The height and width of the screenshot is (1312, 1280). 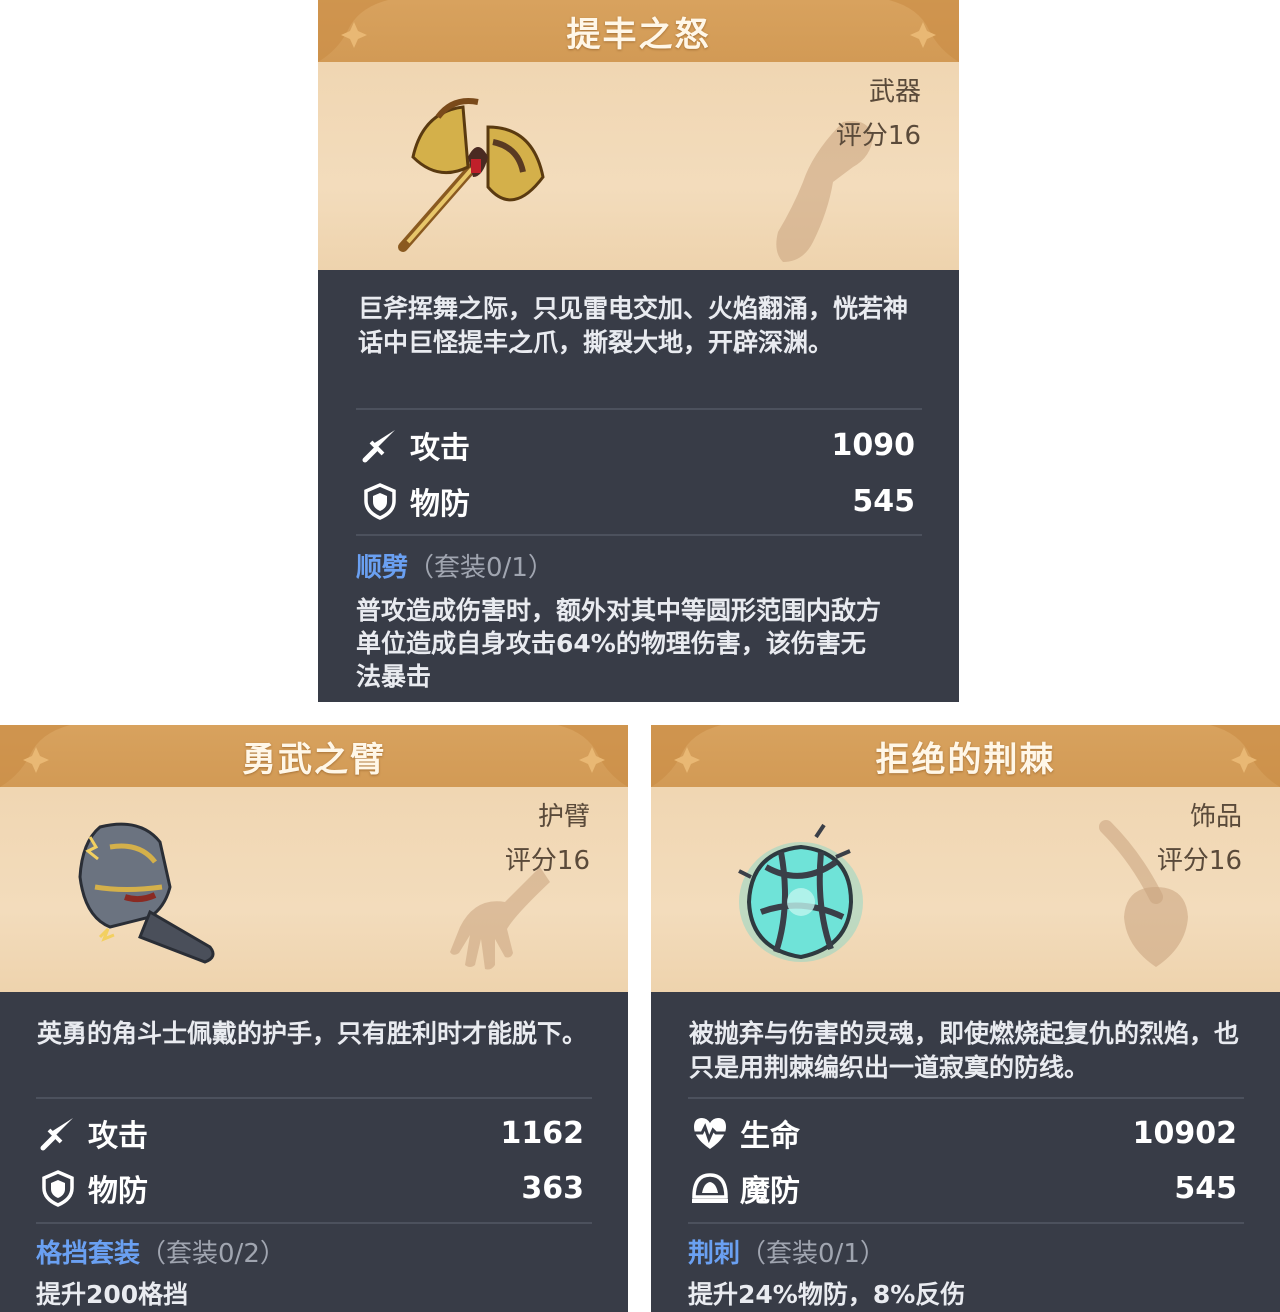 What do you see at coordinates (894, 92) in the screenshot?
I see `item-type: 武器` at bounding box center [894, 92].